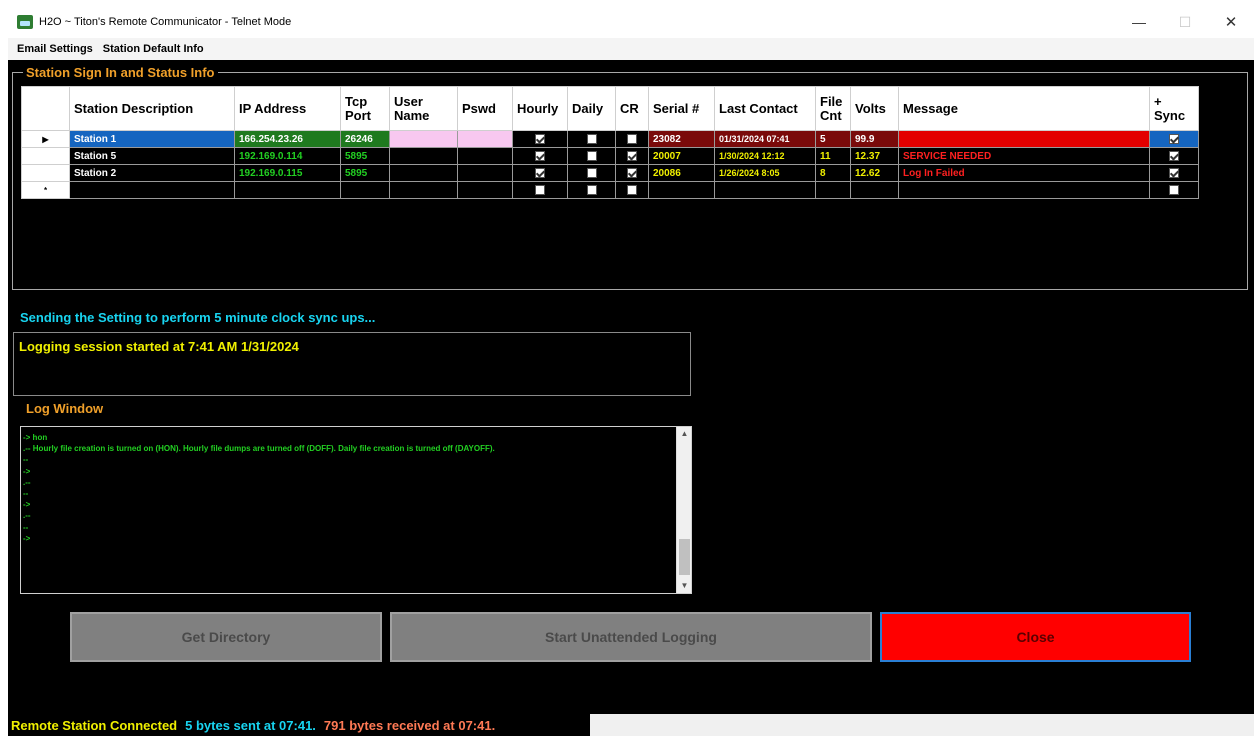  I want to click on row-indicator: ▶, so click(45, 139).